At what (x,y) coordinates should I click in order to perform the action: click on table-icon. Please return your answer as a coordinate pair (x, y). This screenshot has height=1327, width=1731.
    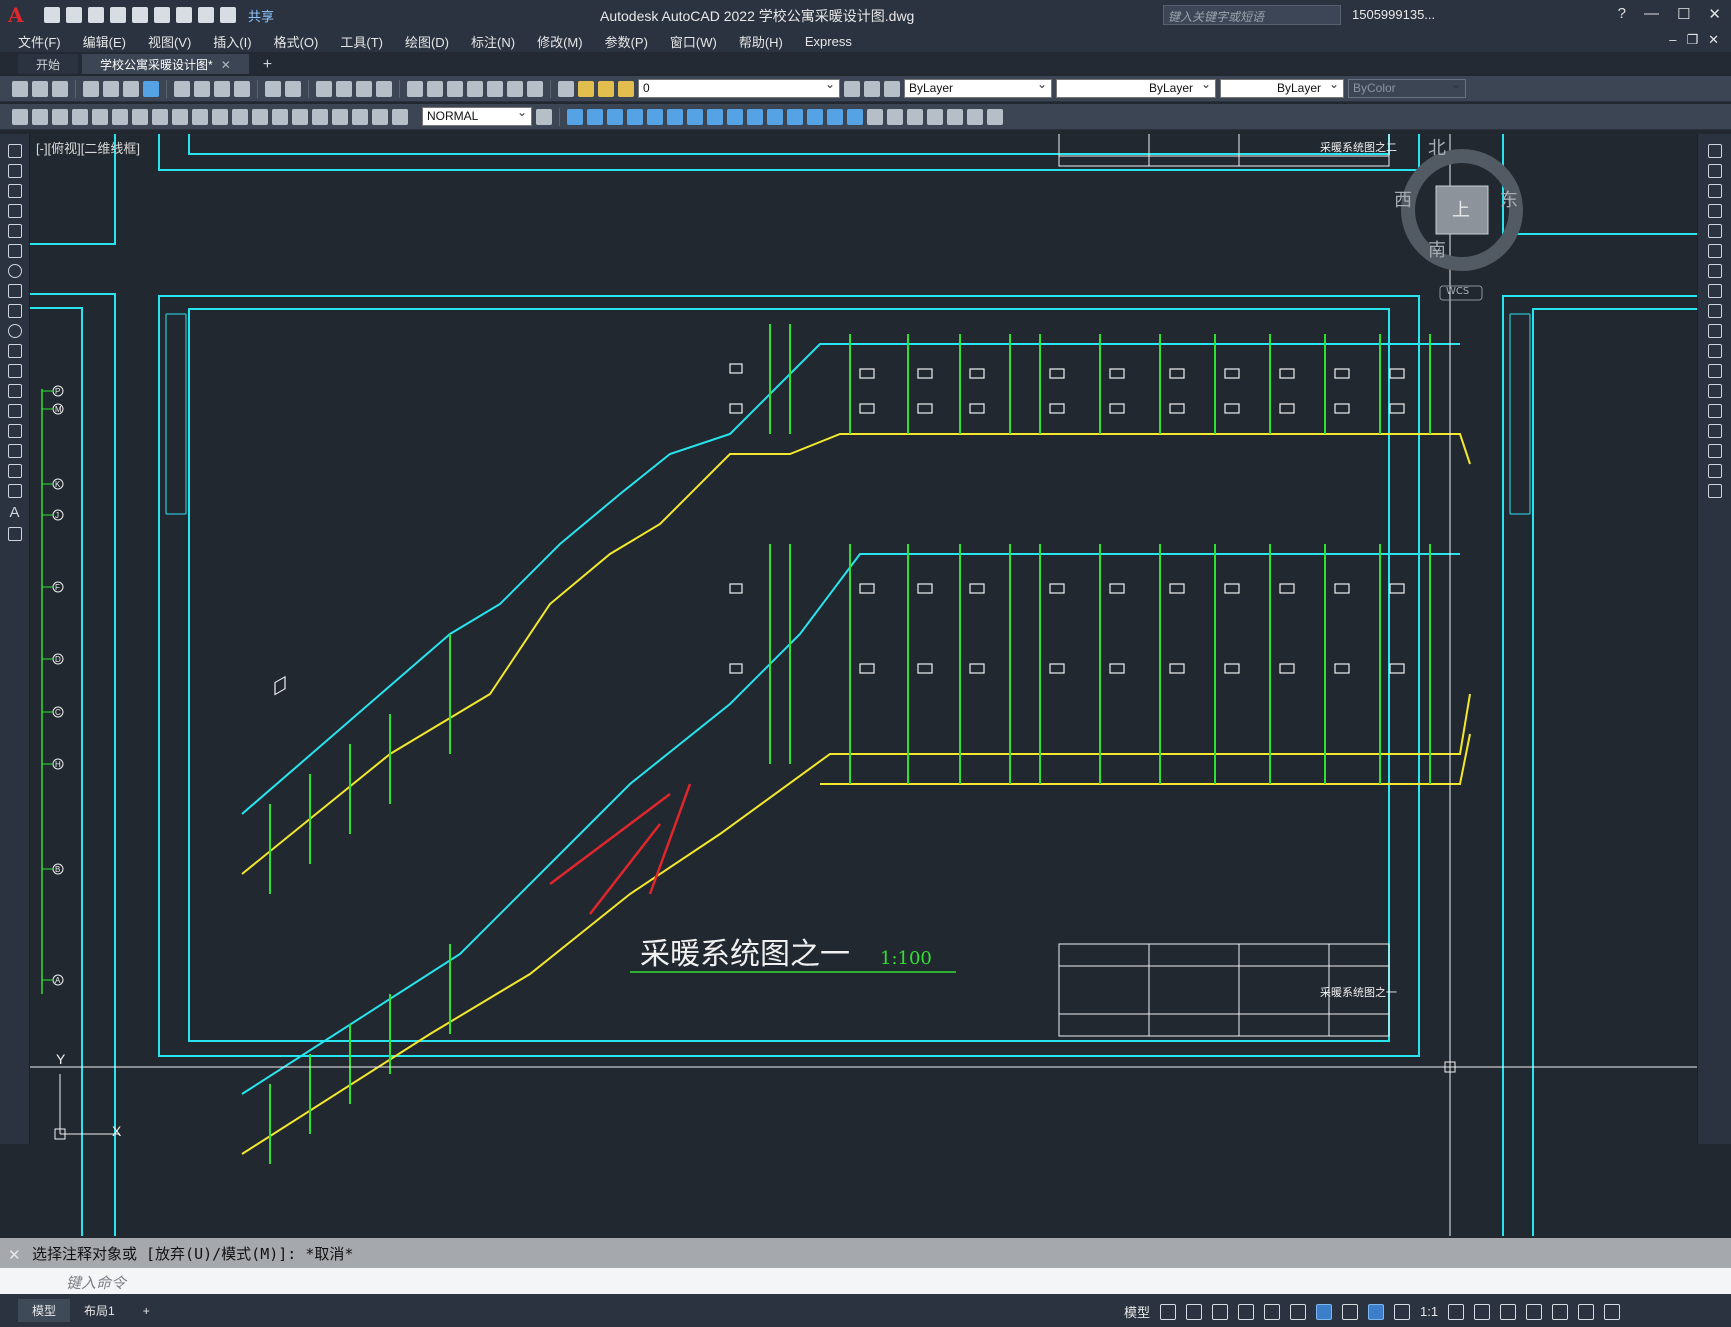
    Looking at the image, I should click on (14, 491).